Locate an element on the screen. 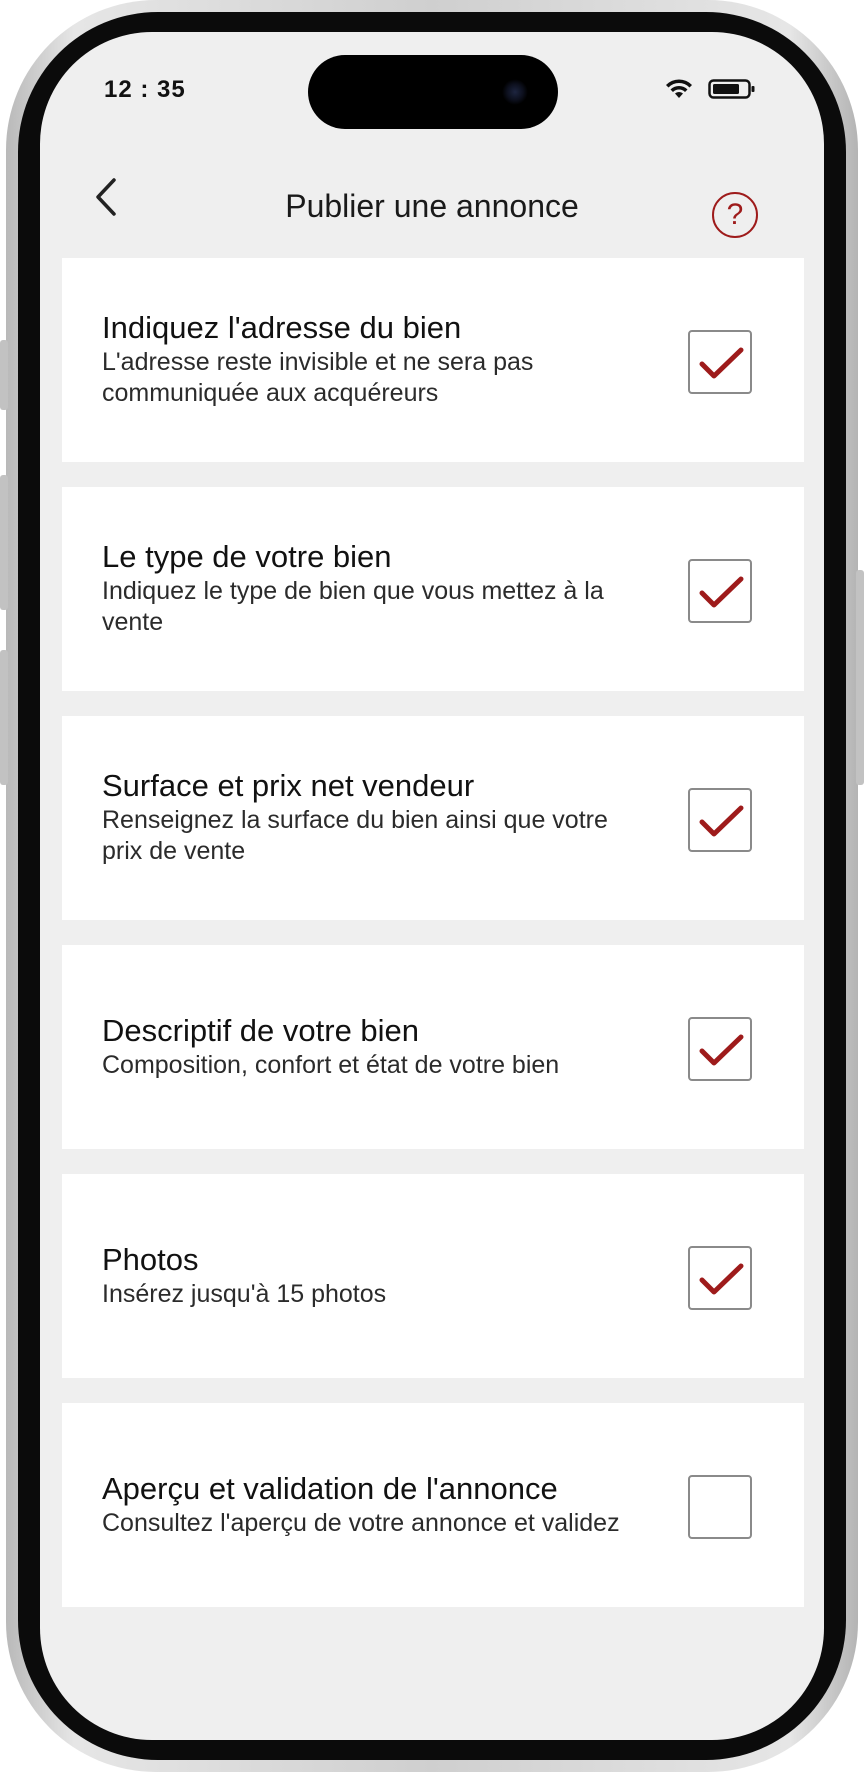 Image resolution: width=864 pixels, height=1772 pixels. step-title: Aperçu et validation de l'annonce is located at coordinates (330, 1488).